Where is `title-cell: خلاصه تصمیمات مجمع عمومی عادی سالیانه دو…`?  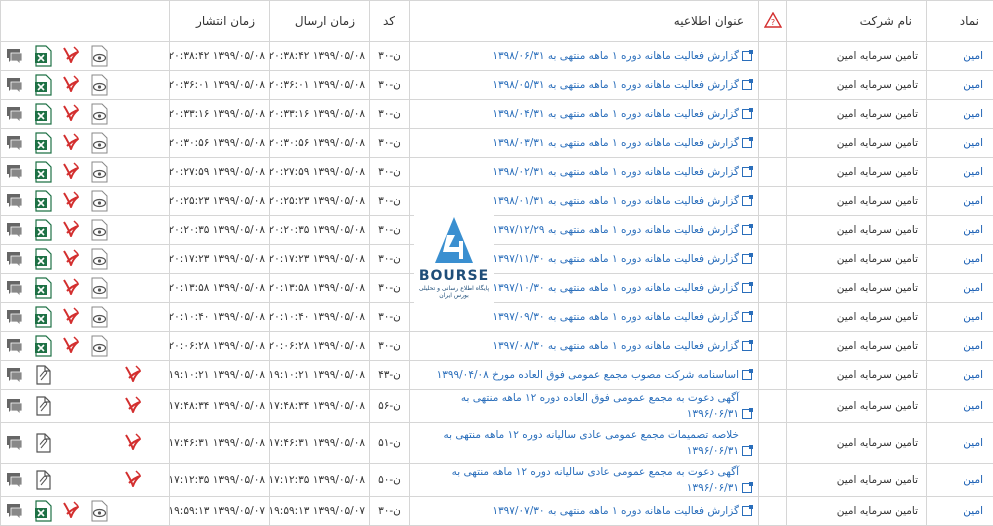 title-cell: خلاصه تصمیمات مجمع عمومی عادی سالیانه دو… is located at coordinates (584, 443).